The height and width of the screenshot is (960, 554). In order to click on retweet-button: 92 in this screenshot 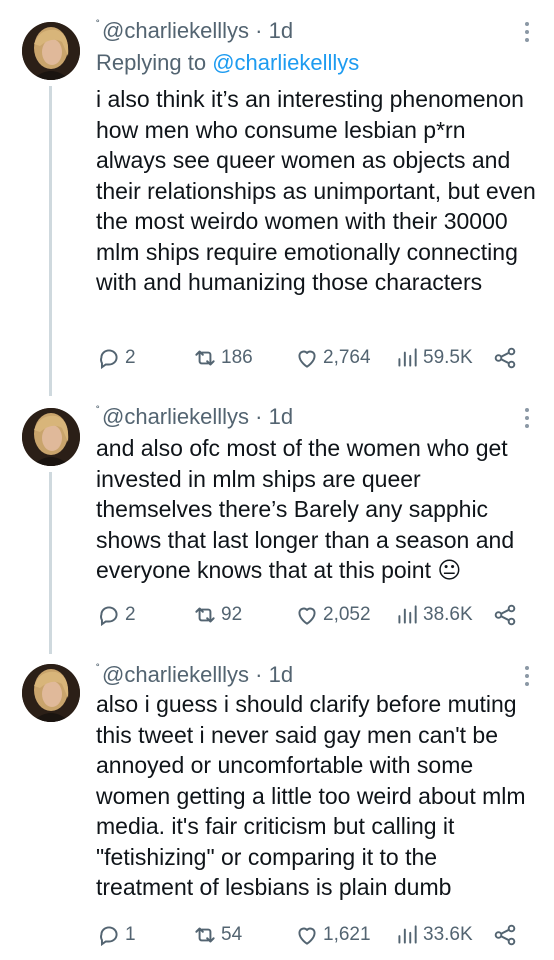, I will do `click(217, 615)`.